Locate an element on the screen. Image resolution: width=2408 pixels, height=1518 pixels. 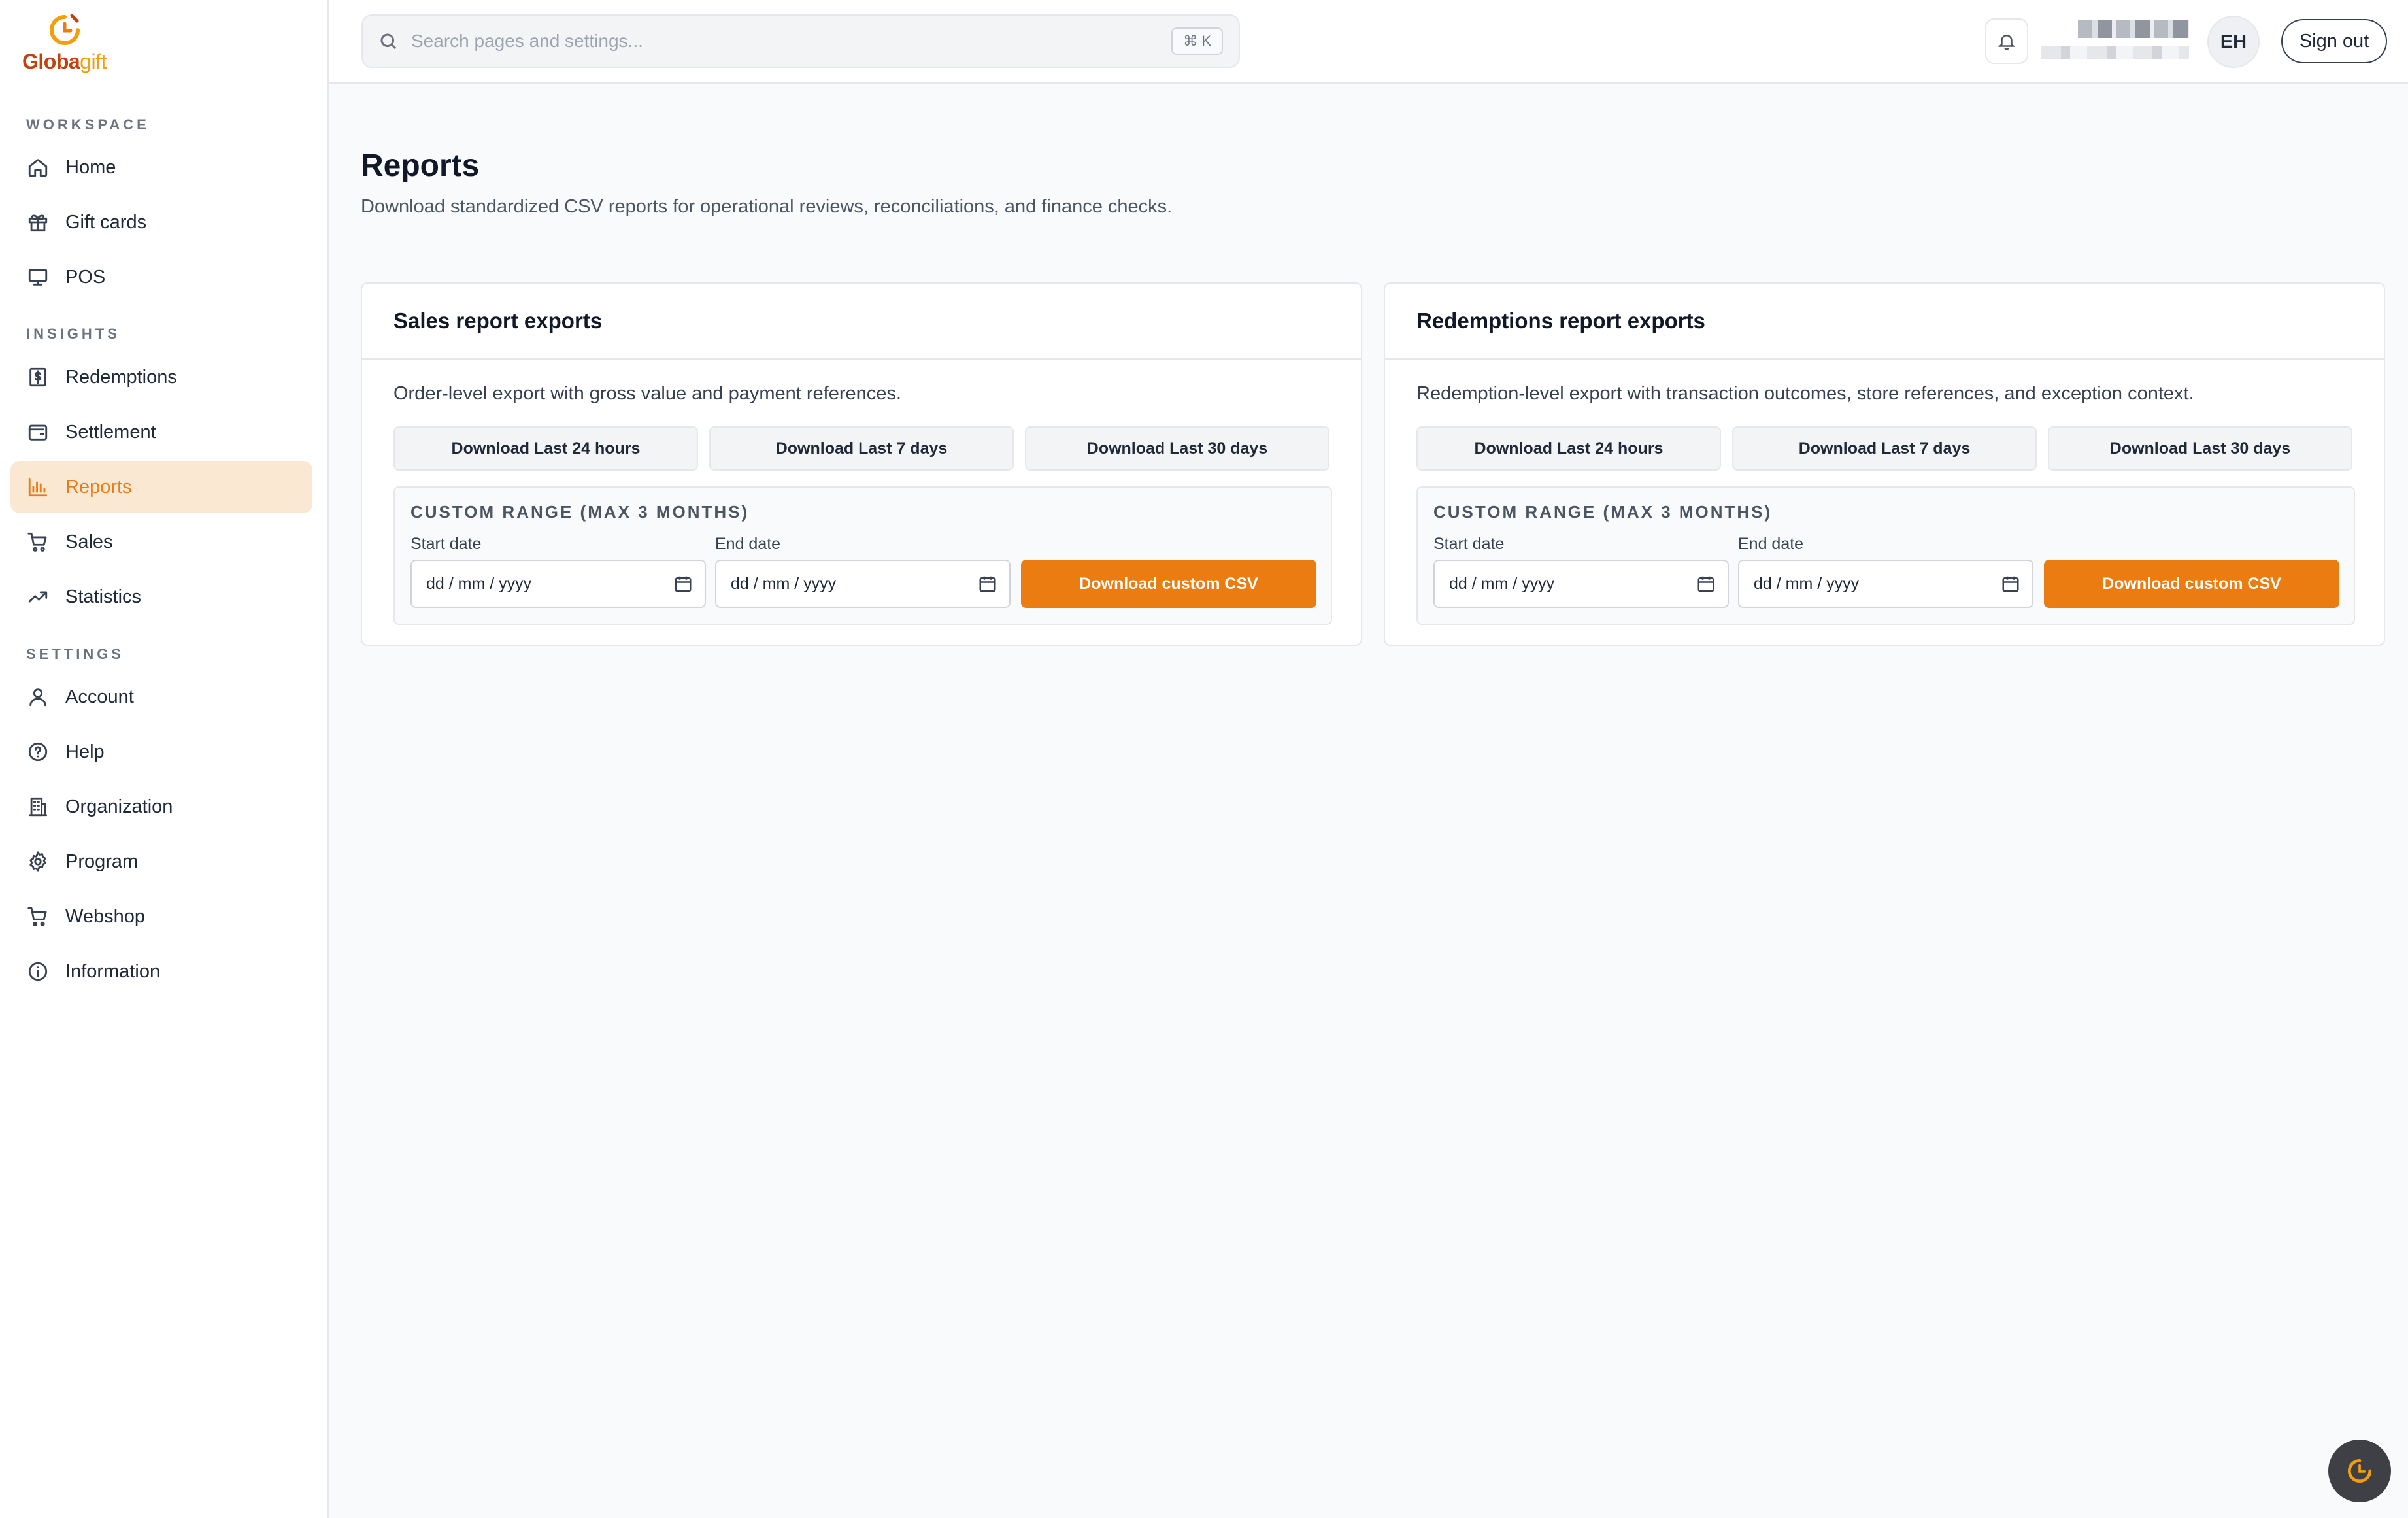
sidebar-item-label: Home is located at coordinates (90, 167).